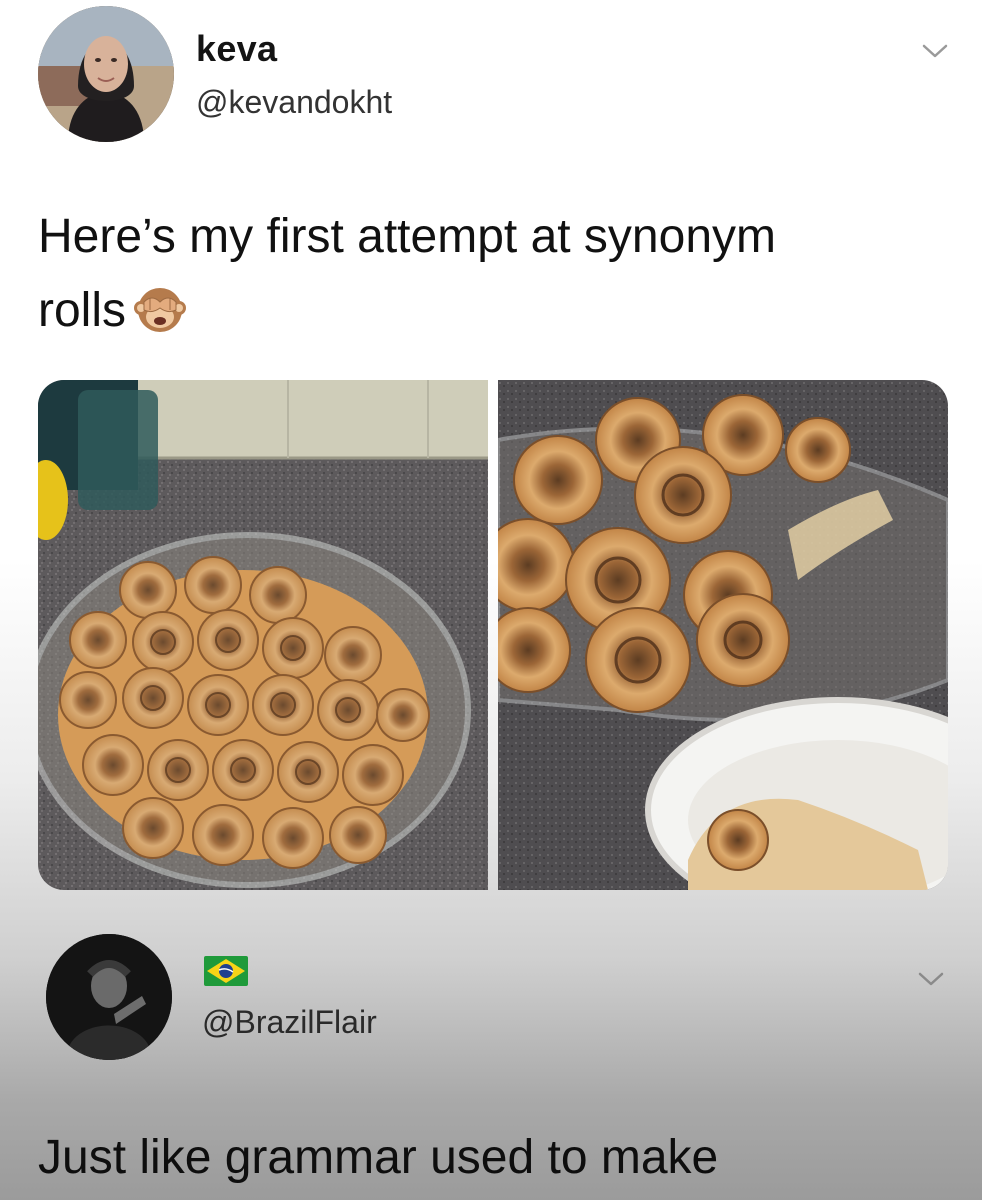 The width and height of the screenshot is (982, 1200). Describe the element at coordinates (82, 310) in the screenshot. I see `tweet-text-word: rolls` at that location.